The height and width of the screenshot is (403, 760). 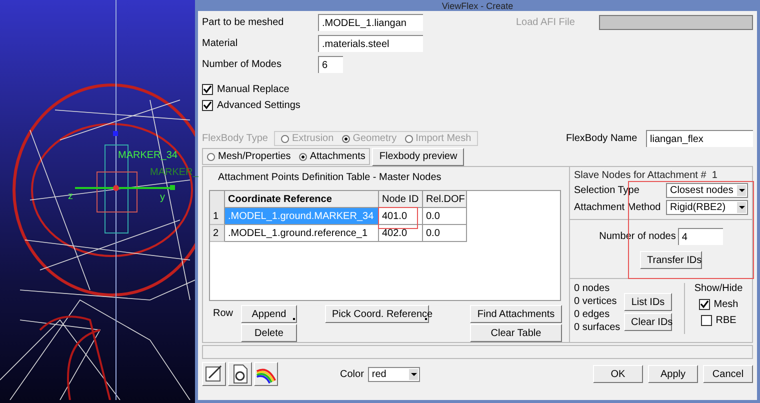 What do you see at coordinates (646, 175) in the screenshot?
I see `section-title: Slave Nodes for Attachment # 1` at bounding box center [646, 175].